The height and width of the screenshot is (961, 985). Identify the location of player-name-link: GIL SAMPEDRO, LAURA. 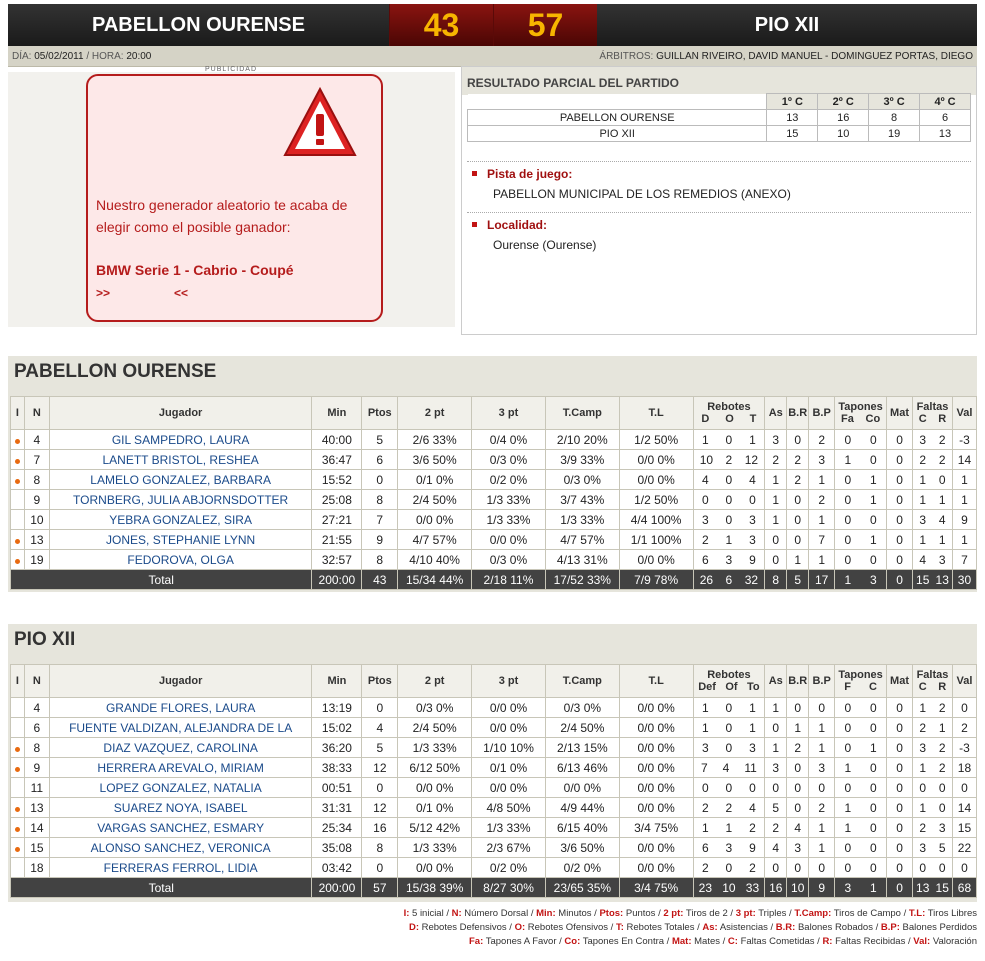
(180, 439).